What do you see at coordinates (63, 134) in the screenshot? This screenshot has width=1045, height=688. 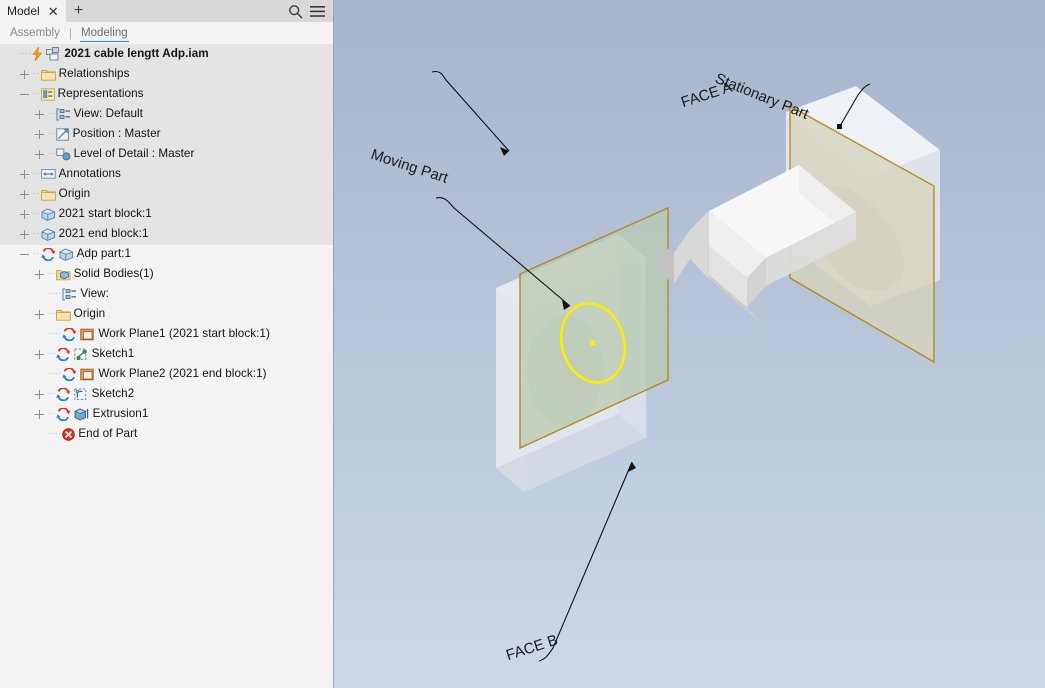 I see `position-representation-icon` at bounding box center [63, 134].